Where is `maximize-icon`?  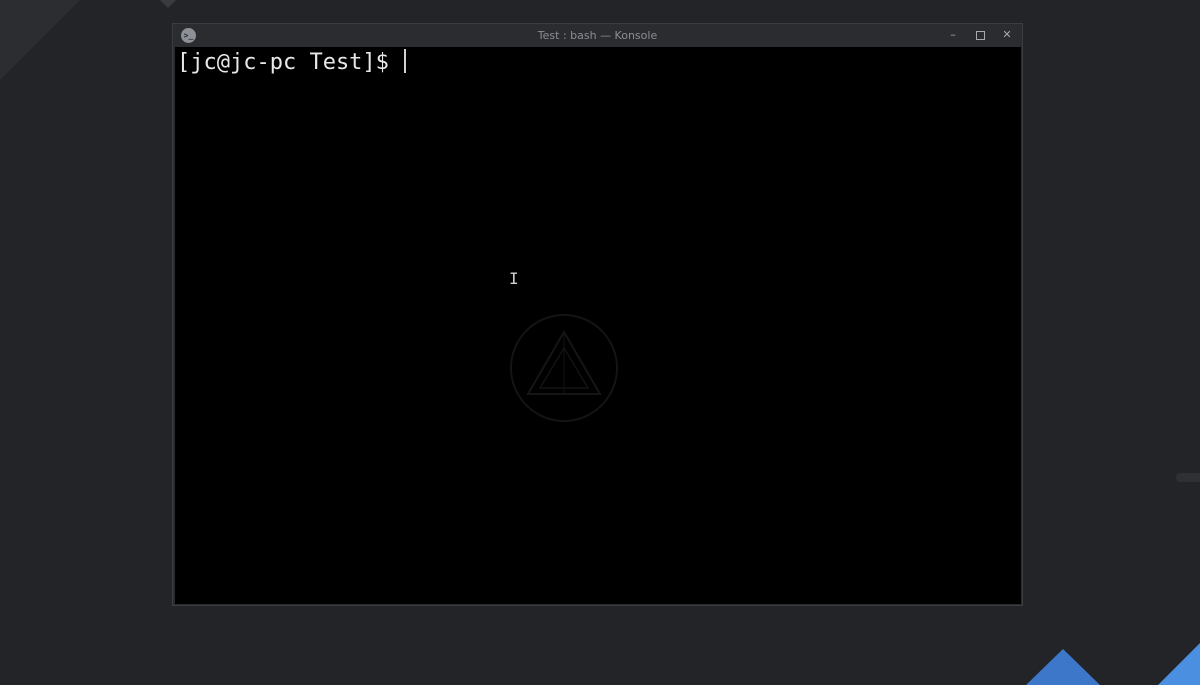 maximize-icon is located at coordinates (980, 35).